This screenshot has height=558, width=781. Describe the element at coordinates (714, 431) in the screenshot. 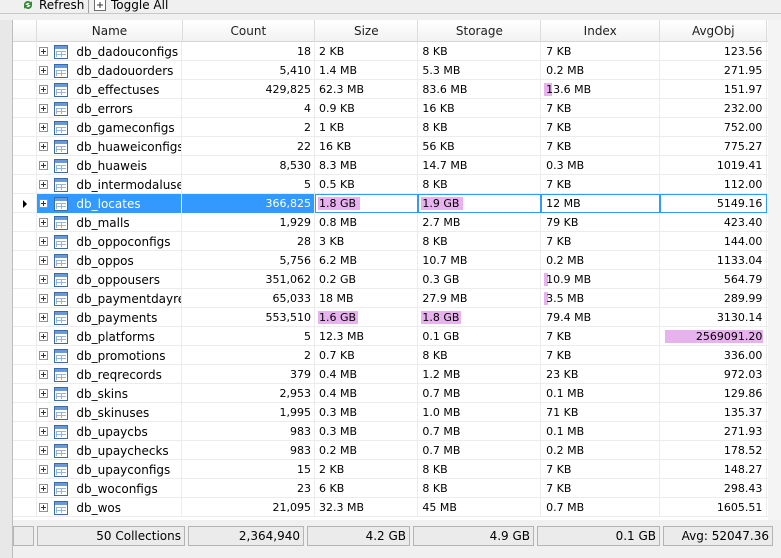

I see `cell-avgobj: 271.93` at that location.